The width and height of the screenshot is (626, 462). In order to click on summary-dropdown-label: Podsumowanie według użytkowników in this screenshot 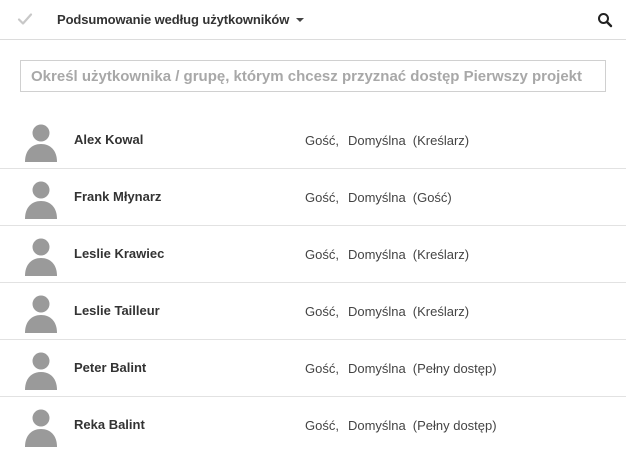, I will do `click(173, 19)`.